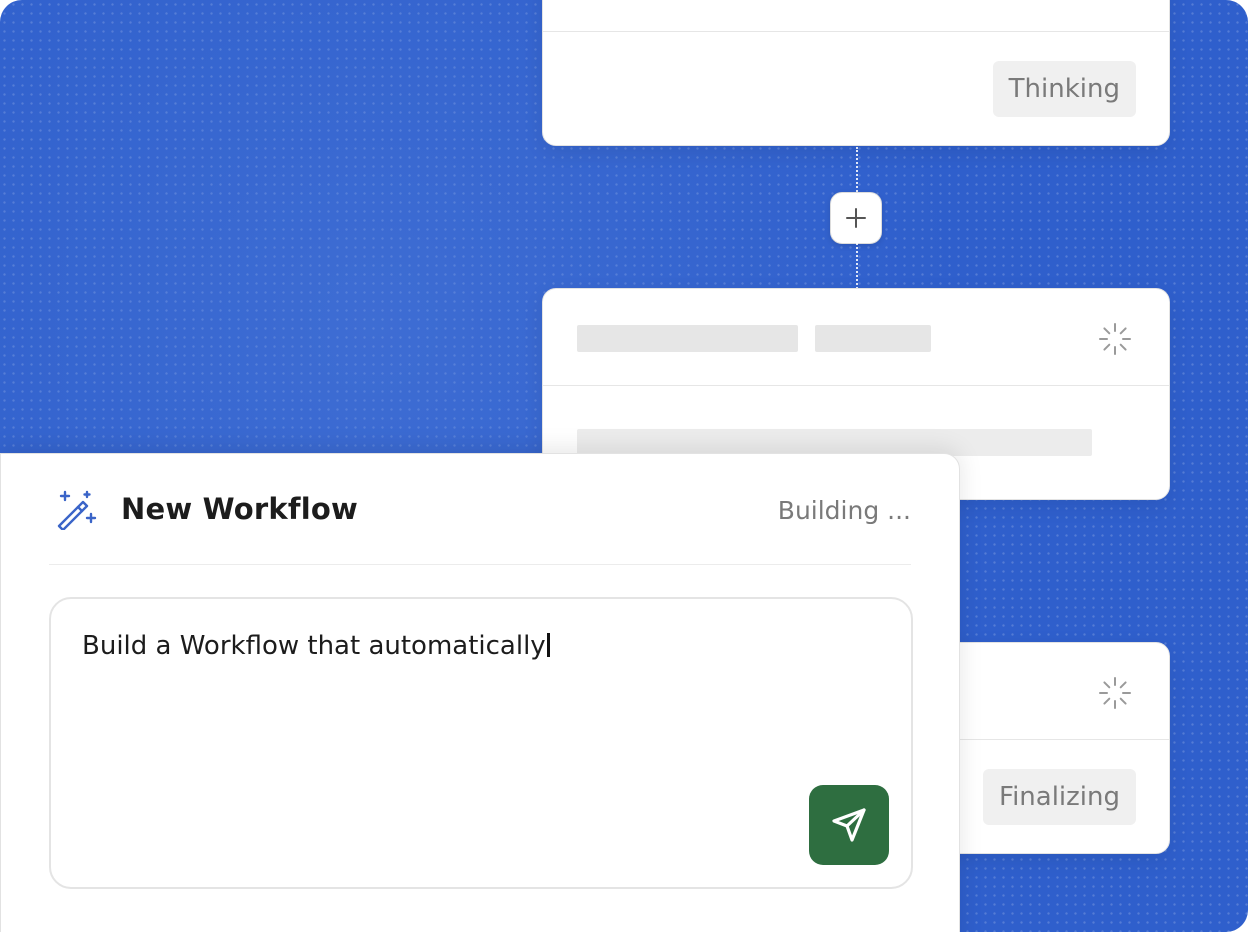  I want to click on workflow-step-card-3: Finalizing, so click(1050, 748).